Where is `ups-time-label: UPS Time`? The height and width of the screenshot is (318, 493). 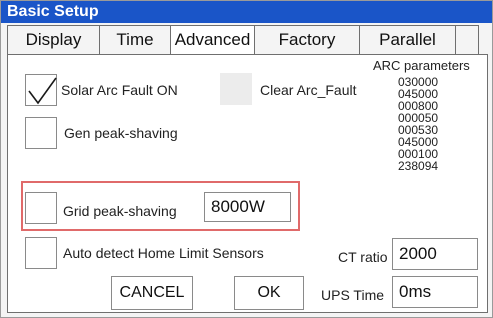 ups-time-label: UPS Time is located at coordinates (353, 295).